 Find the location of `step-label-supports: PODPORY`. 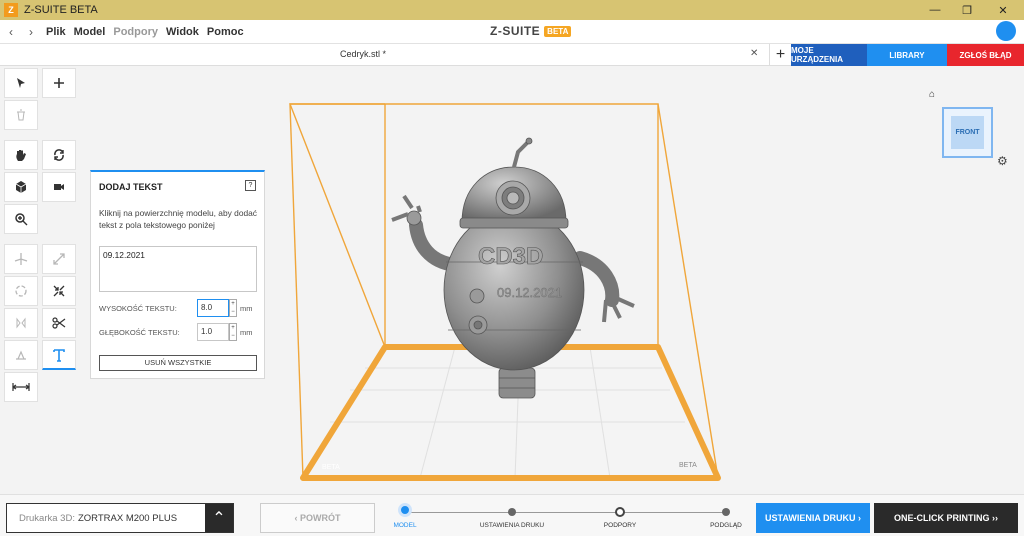

step-label-supports: PODPORY is located at coordinates (620, 526).